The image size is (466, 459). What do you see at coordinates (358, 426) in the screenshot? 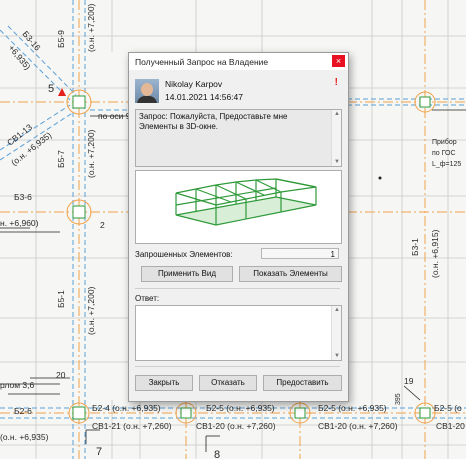
I see `label-sv1-20-b: СВ1-20 (о.н. +7,260)` at bounding box center [358, 426].